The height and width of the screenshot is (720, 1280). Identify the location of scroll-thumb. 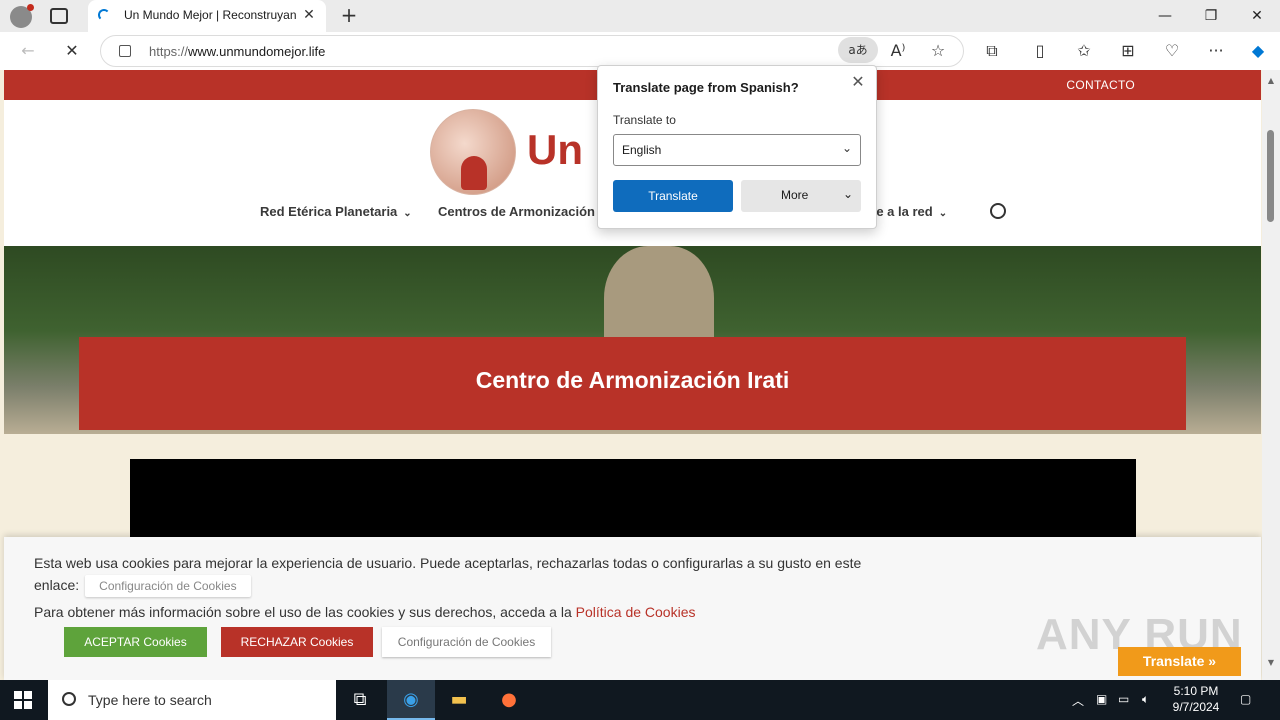
(1270, 176).